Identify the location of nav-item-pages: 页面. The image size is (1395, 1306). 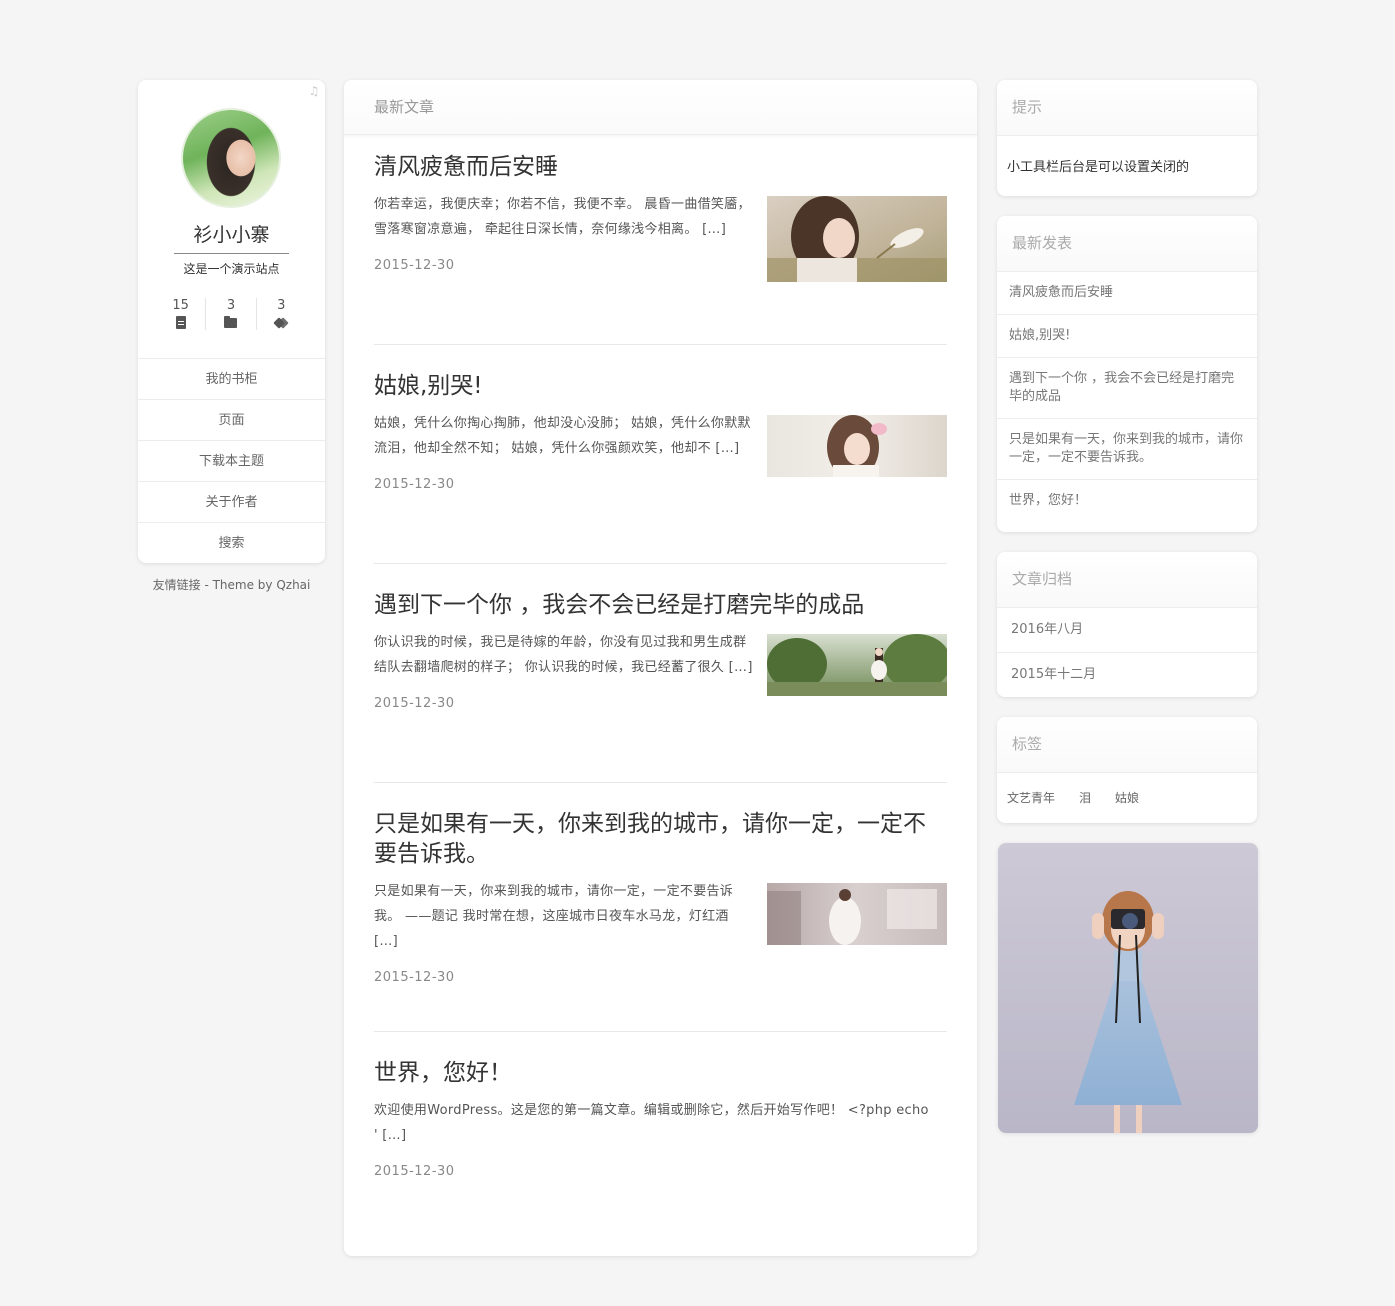
(231, 419).